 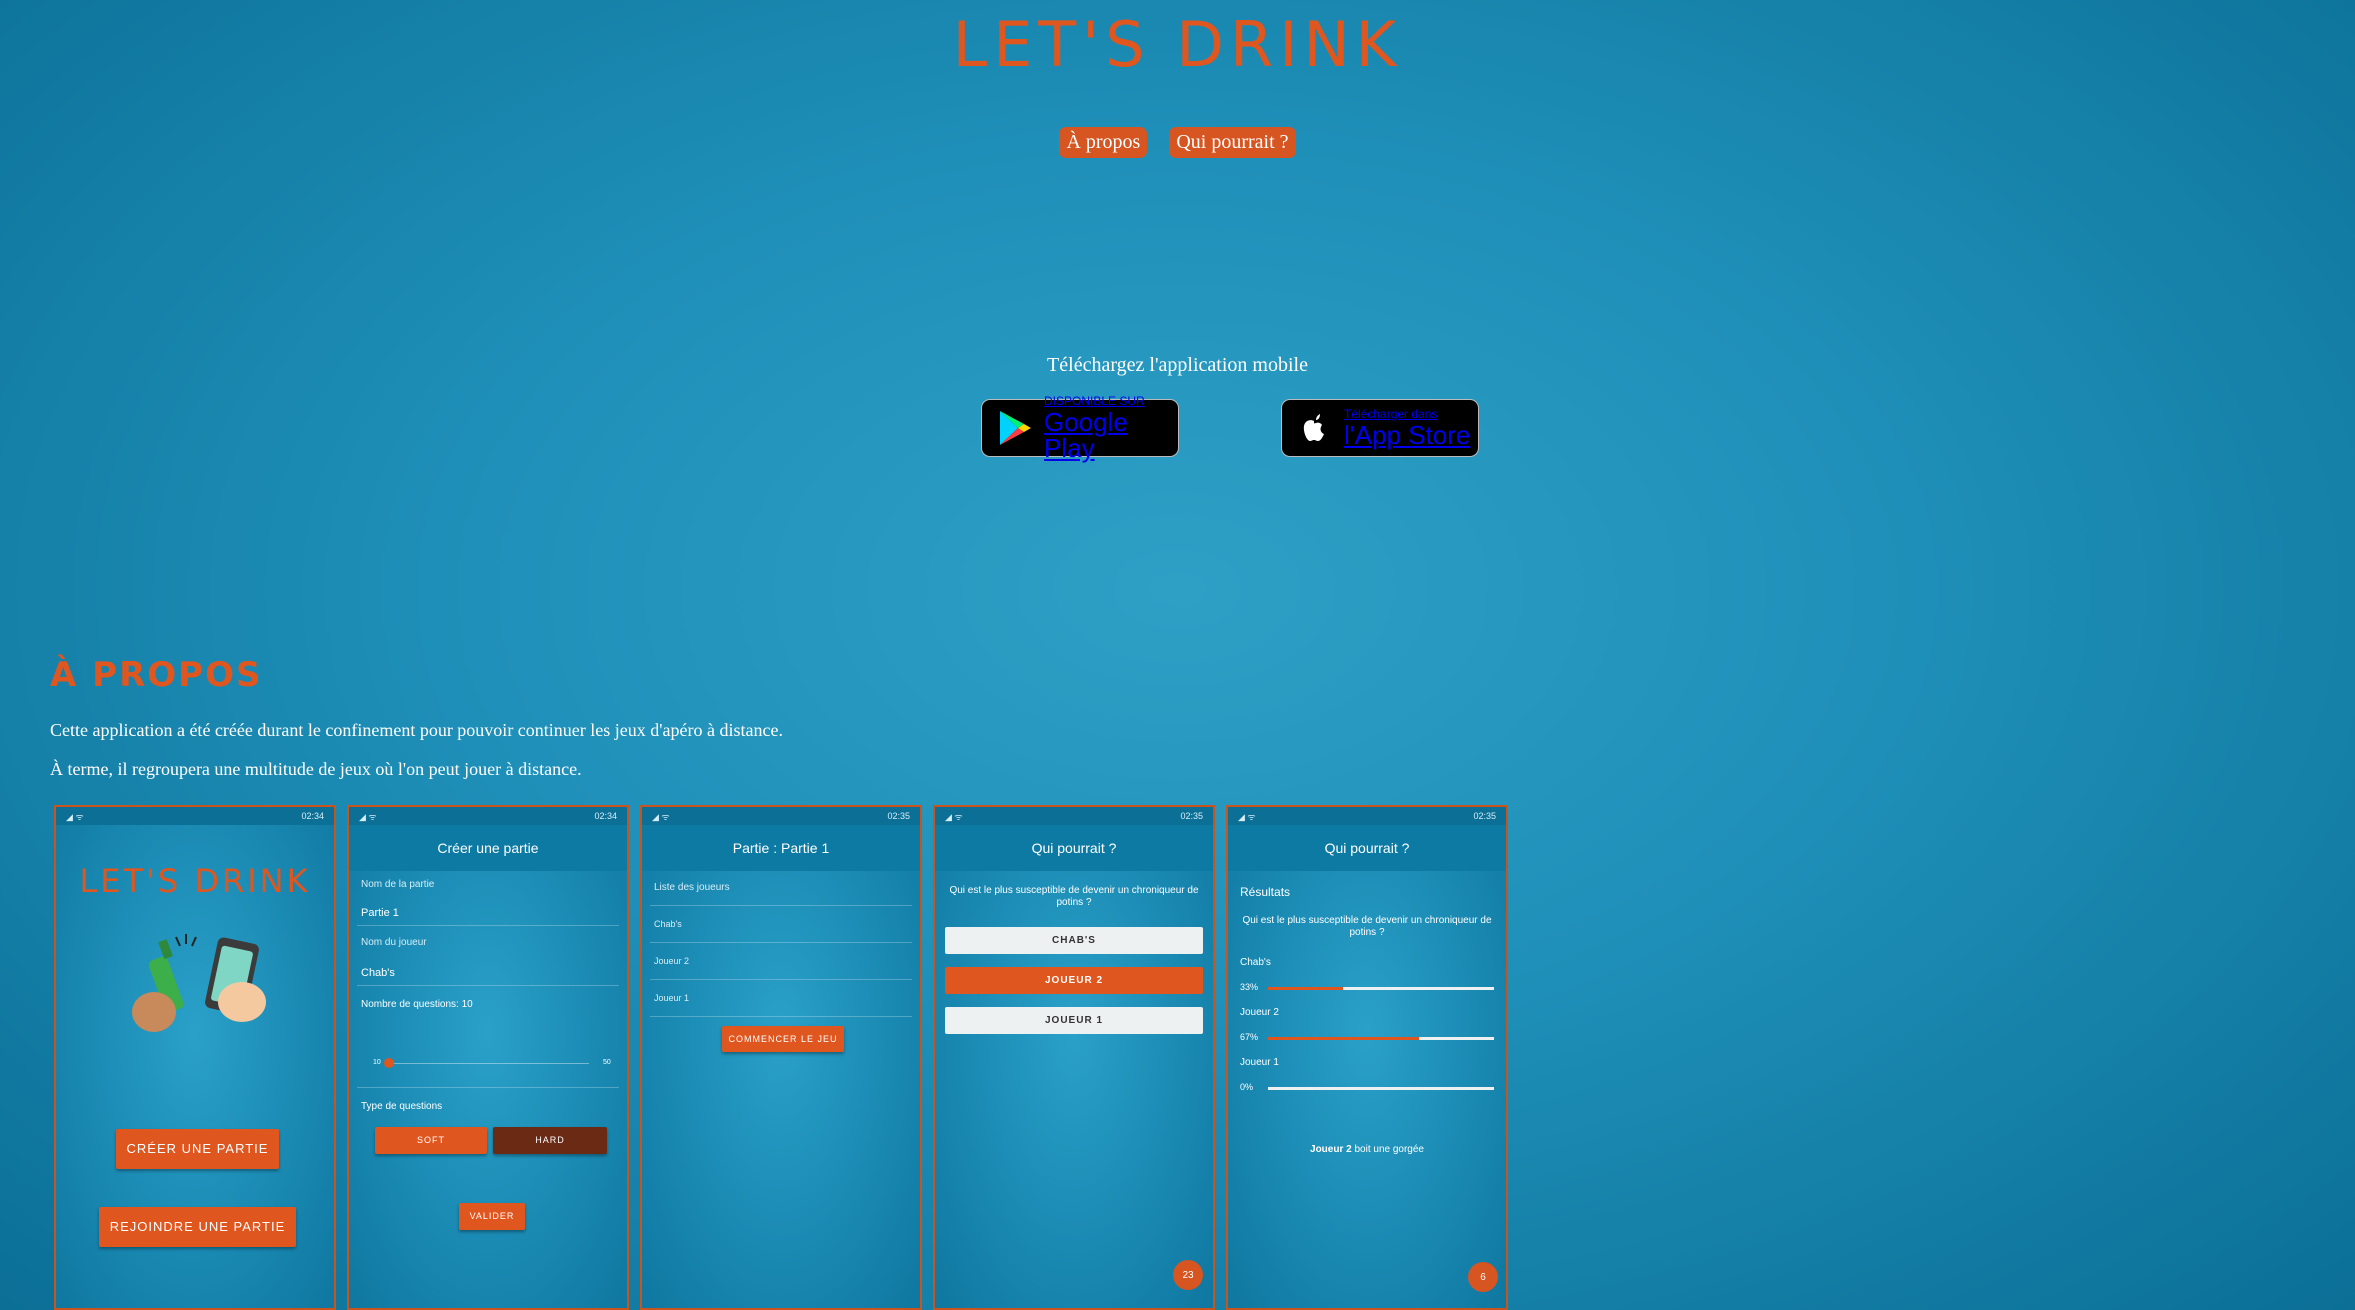 I want to click on slider-thumb, so click(x=389, y=1063).